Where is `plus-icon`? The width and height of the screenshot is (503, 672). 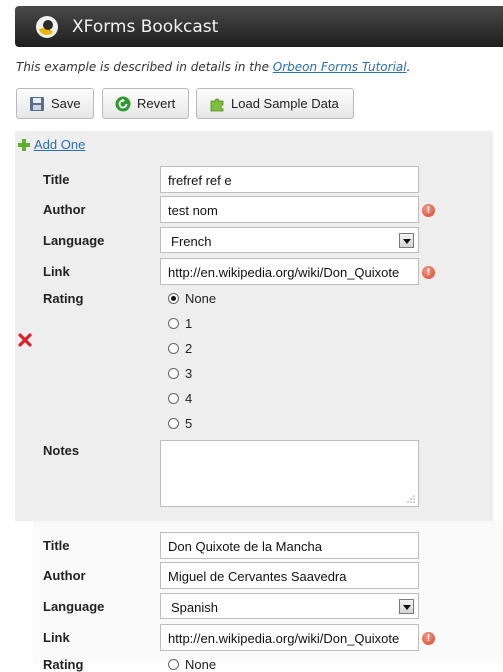
plus-icon is located at coordinates (24, 144).